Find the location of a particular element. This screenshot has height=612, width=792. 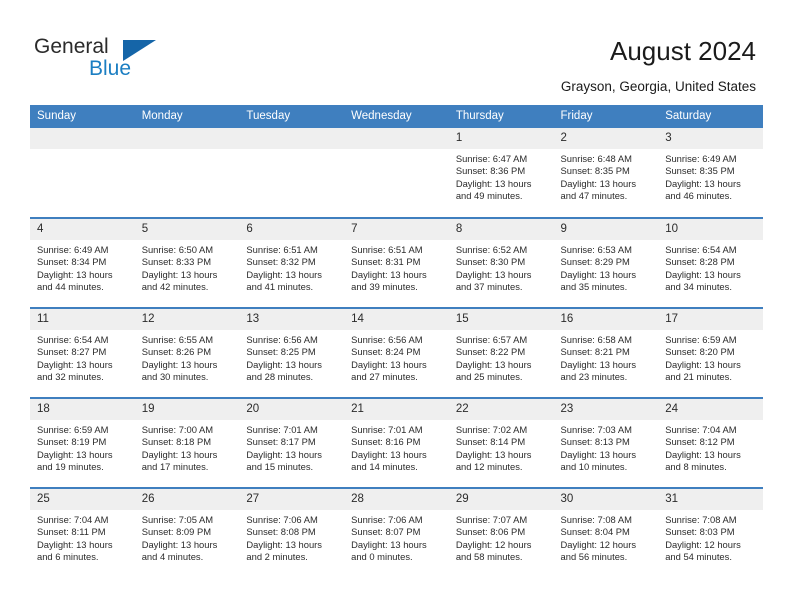

sunset-text: Sunset: 8:20 PM is located at coordinates (700, 352).